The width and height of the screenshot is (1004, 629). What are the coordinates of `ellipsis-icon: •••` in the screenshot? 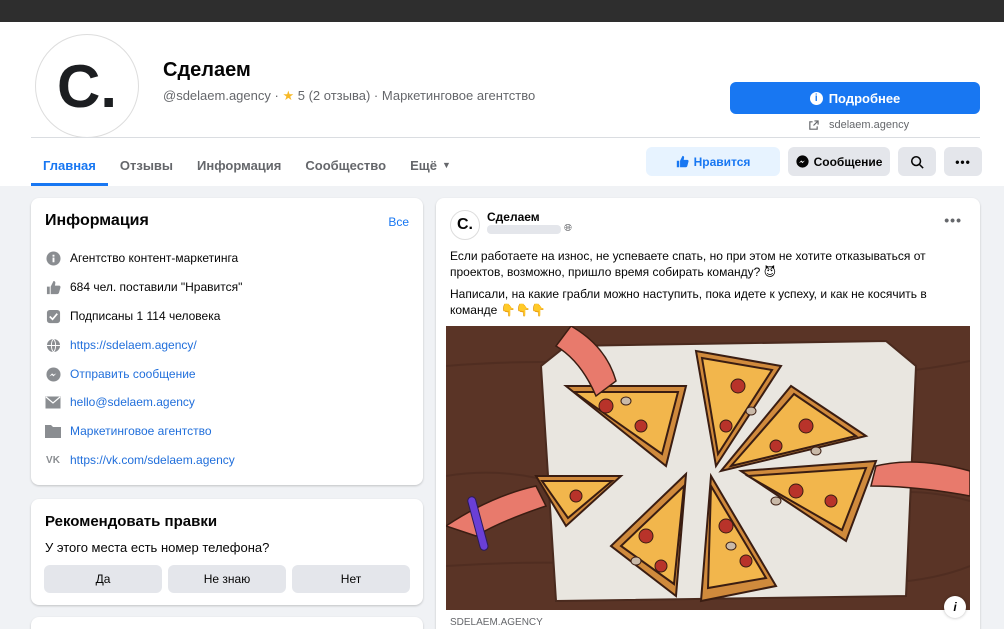 It's located at (963, 161).